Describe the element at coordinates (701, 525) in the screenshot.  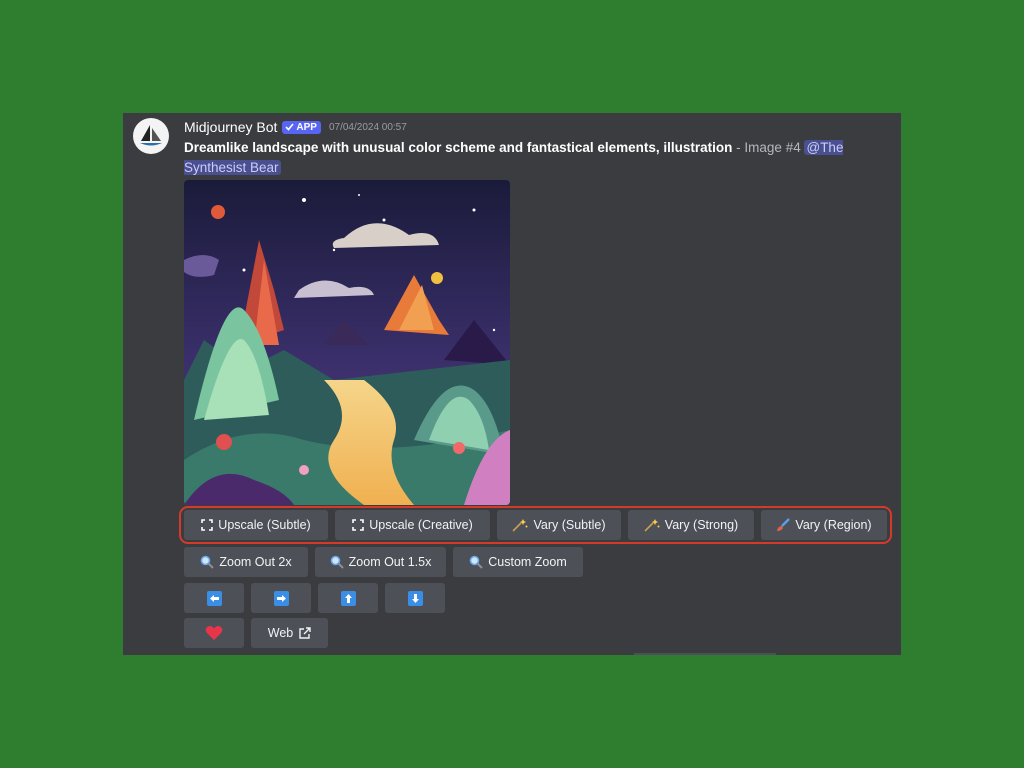
I see `button-label: Vary (Strong)` at that location.